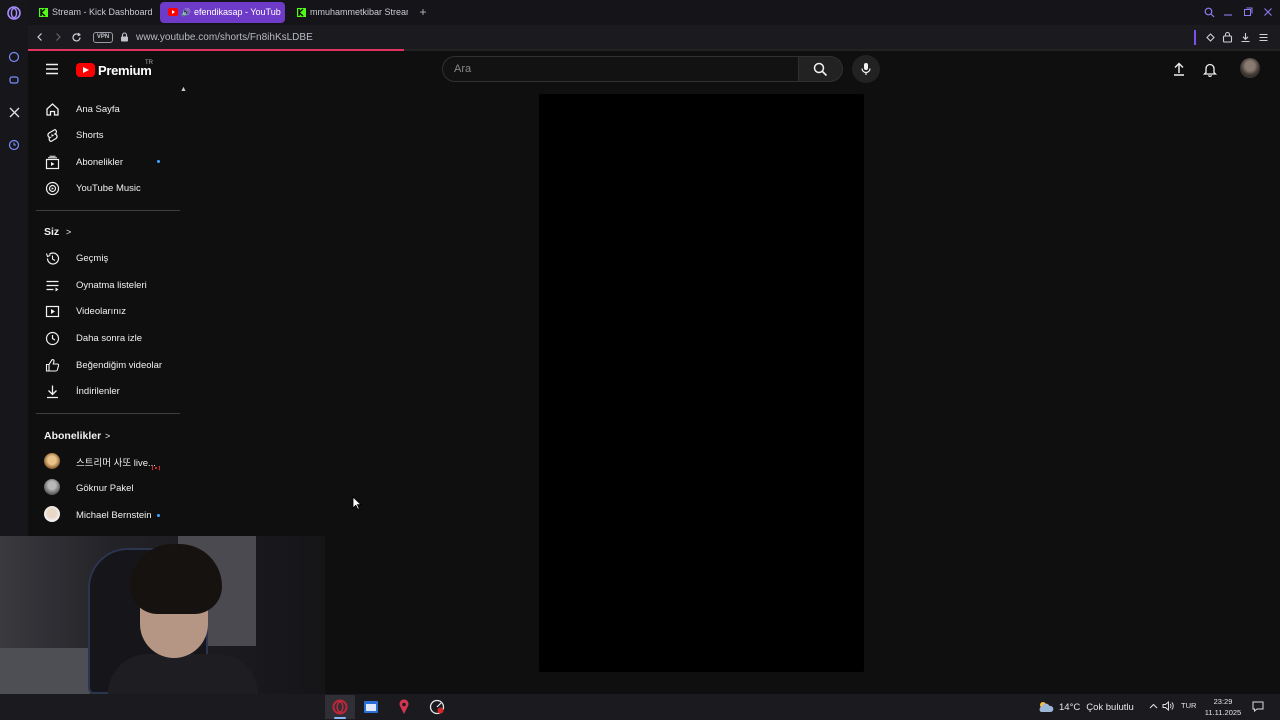 The height and width of the screenshot is (720, 1280). Describe the element at coordinates (76, 37) in the screenshot. I see `reload-button` at that location.